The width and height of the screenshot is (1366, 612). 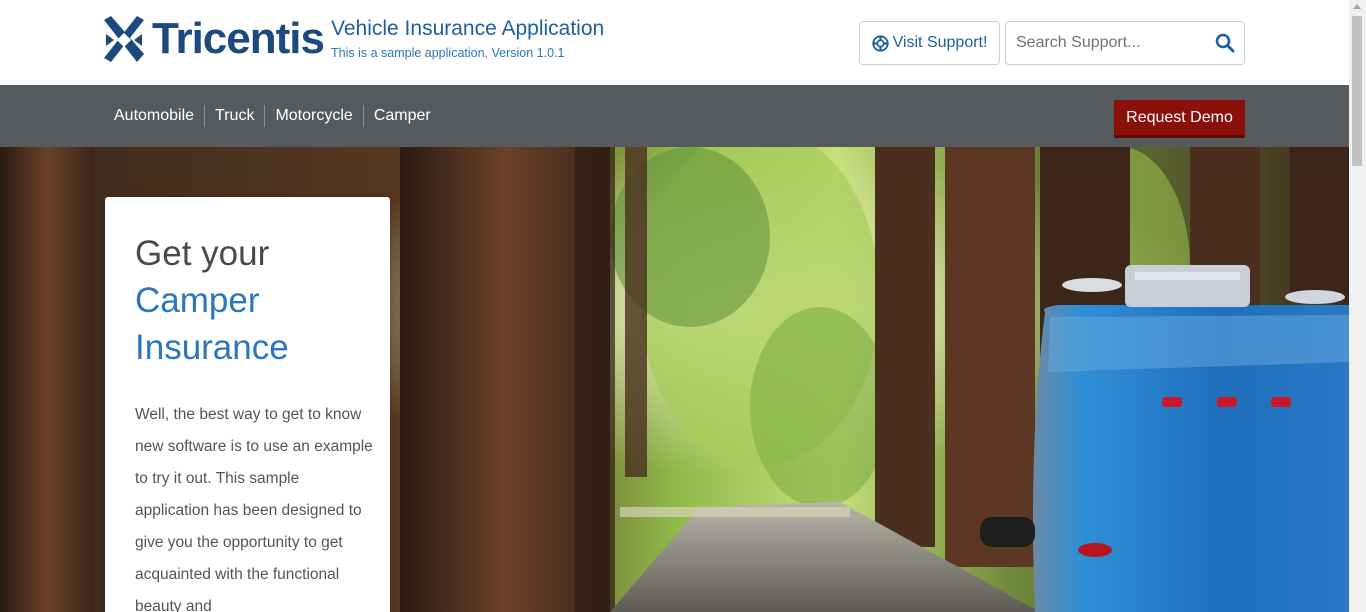 I want to click on request-demo-button: Request Demo, so click(x=1179, y=117).